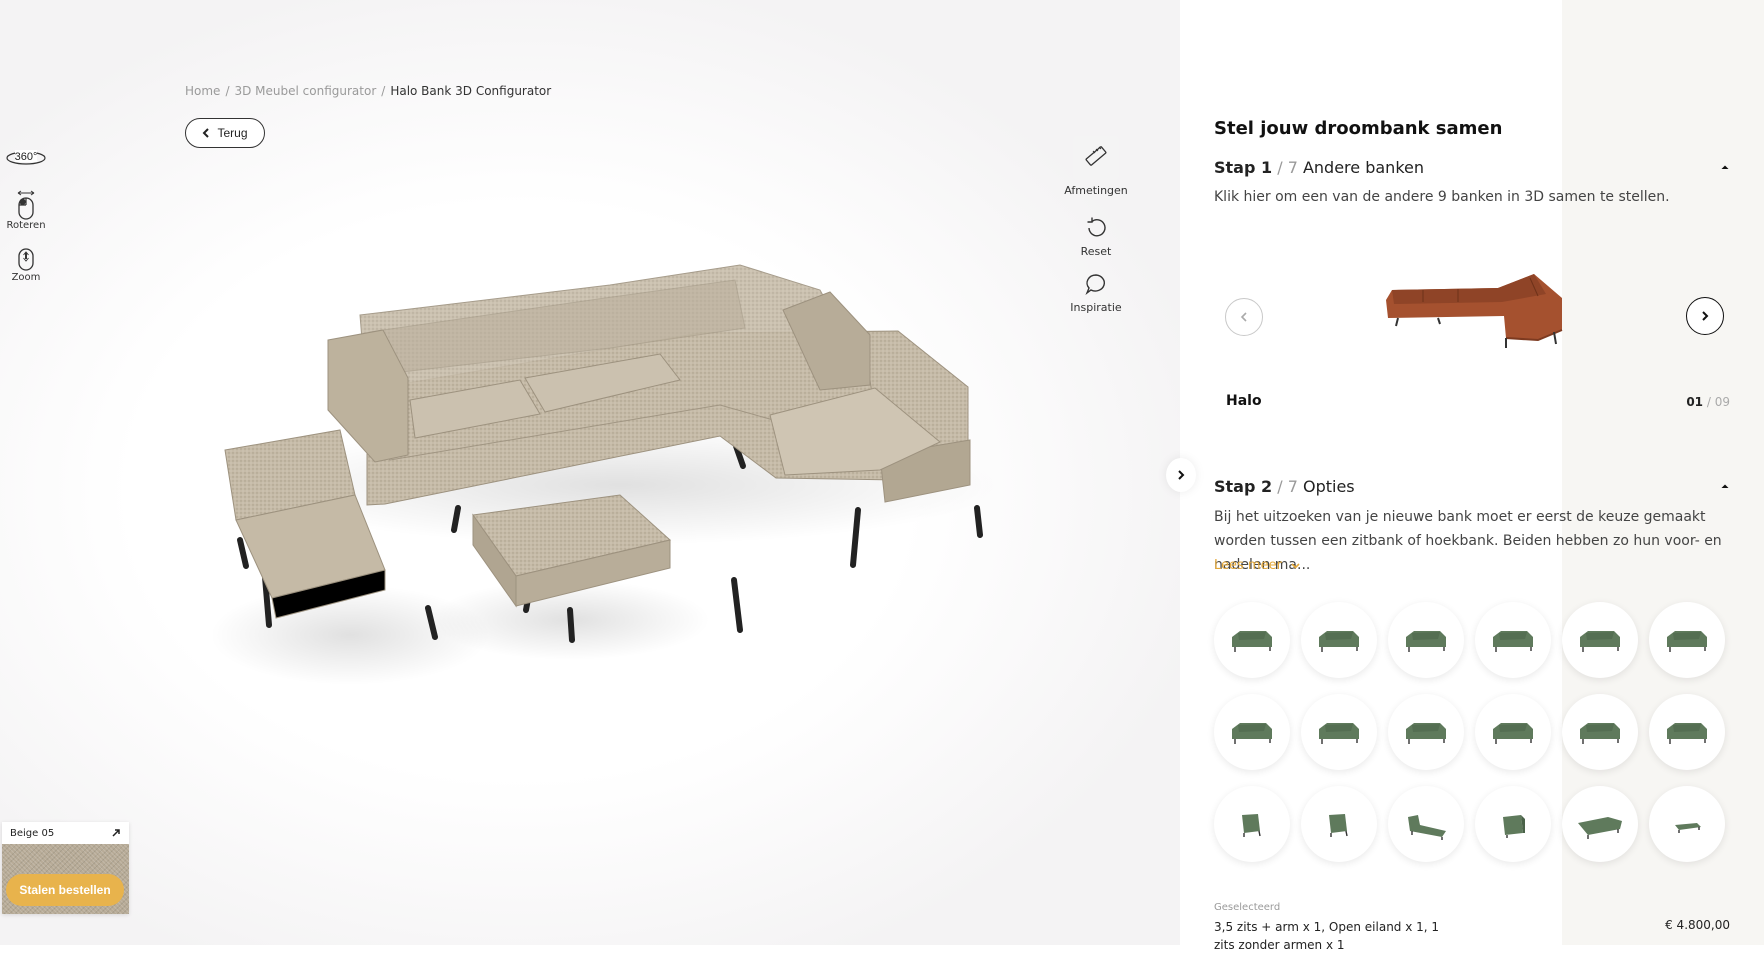  I want to click on panel-title: Stel jouw droombank samen, so click(1358, 128).